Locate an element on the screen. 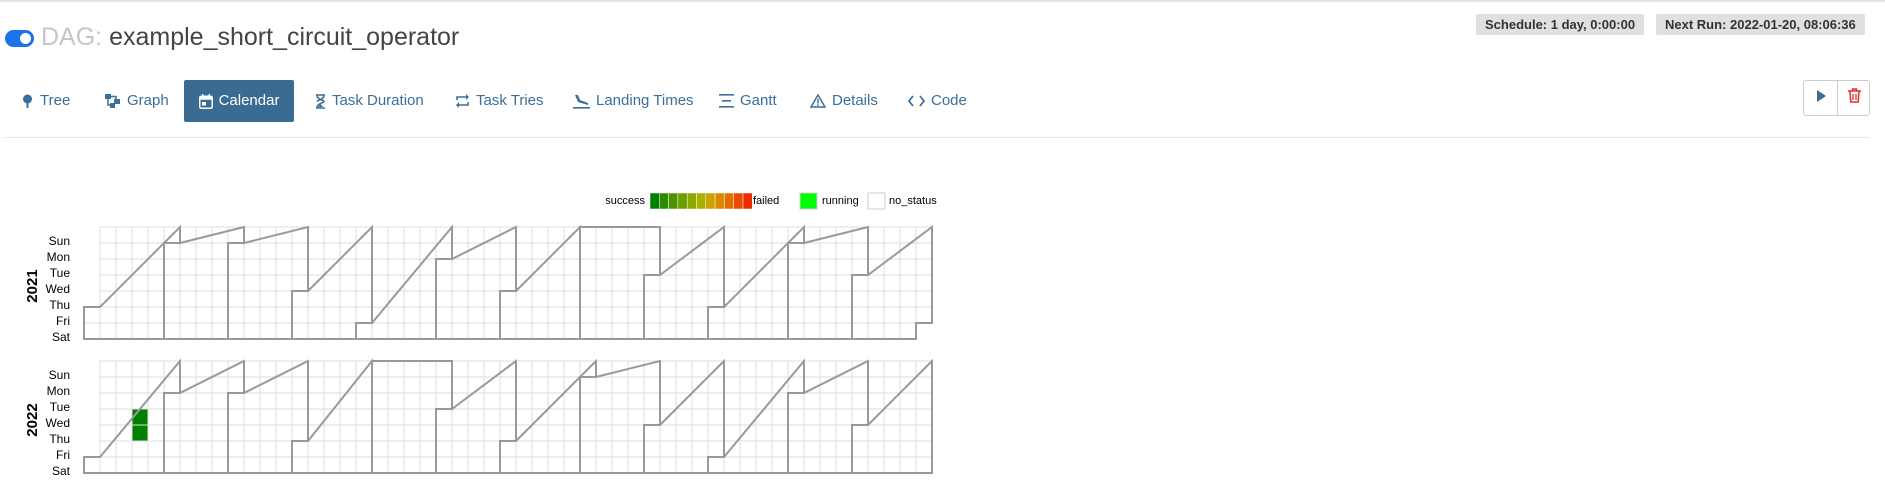 The height and width of the screenshot is (490, 1885). weekday-label: Wed is located at coordinates (58, 423).